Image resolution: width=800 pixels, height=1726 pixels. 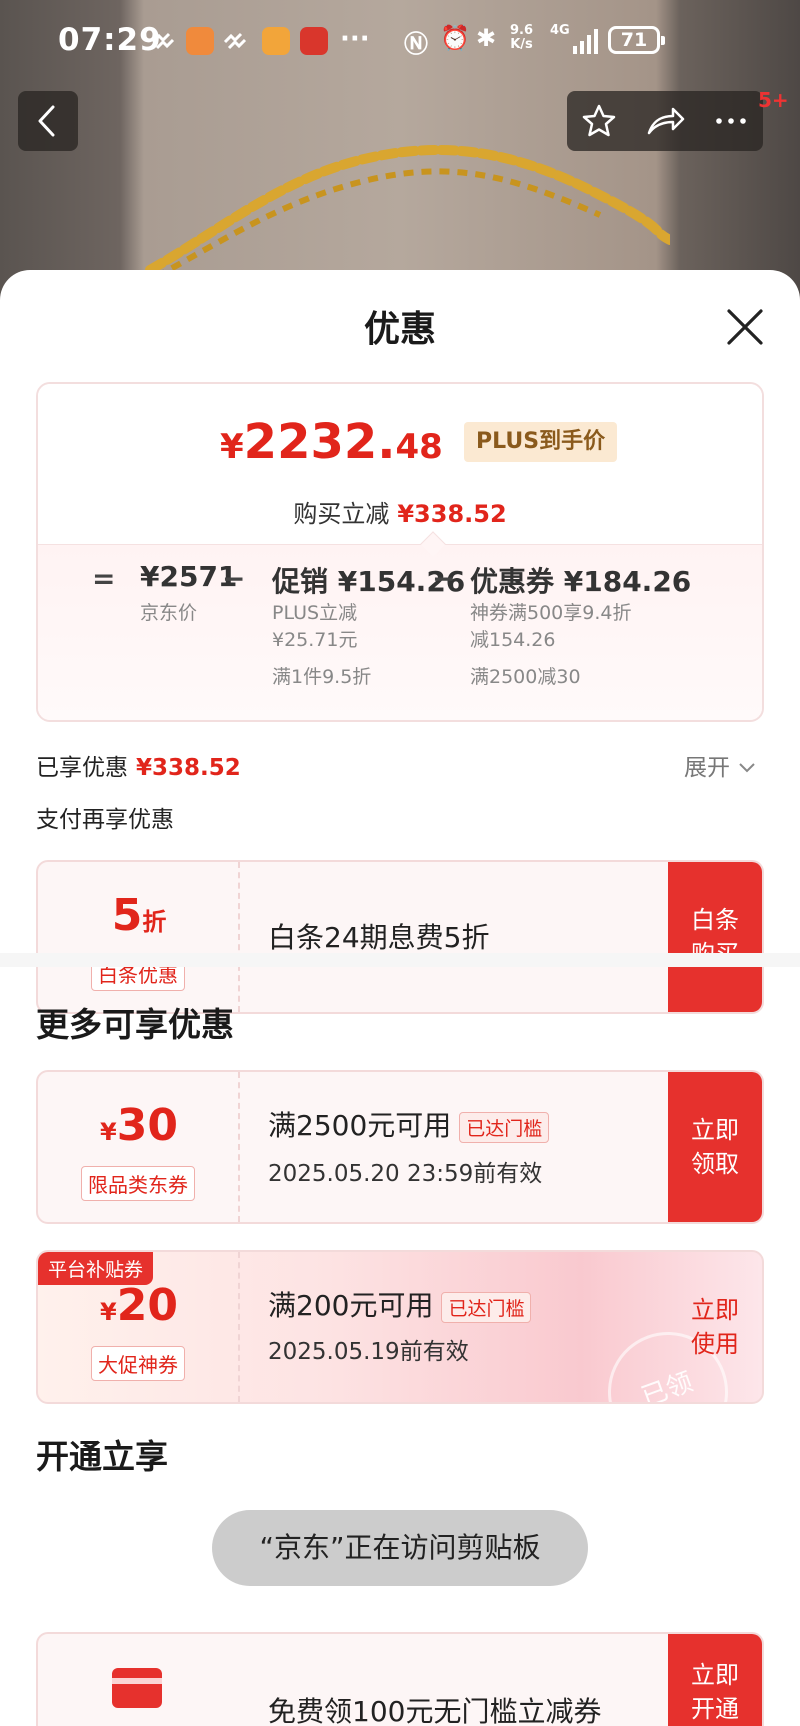 I want to click on reduction-value: ¥338.52, so click(x=452, y=514).